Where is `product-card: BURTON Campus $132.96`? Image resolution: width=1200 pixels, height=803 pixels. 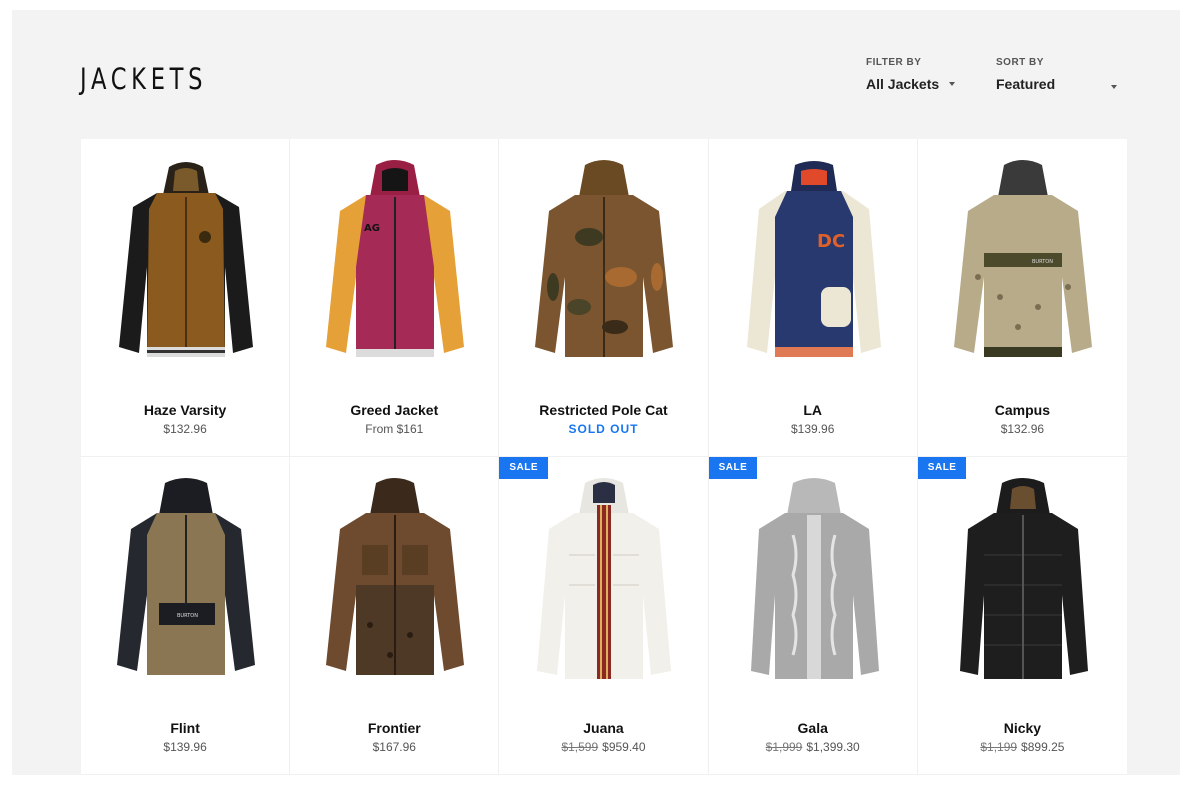 product-card: BURTON Campus $132.96 is located at coordinates (1022, 298).